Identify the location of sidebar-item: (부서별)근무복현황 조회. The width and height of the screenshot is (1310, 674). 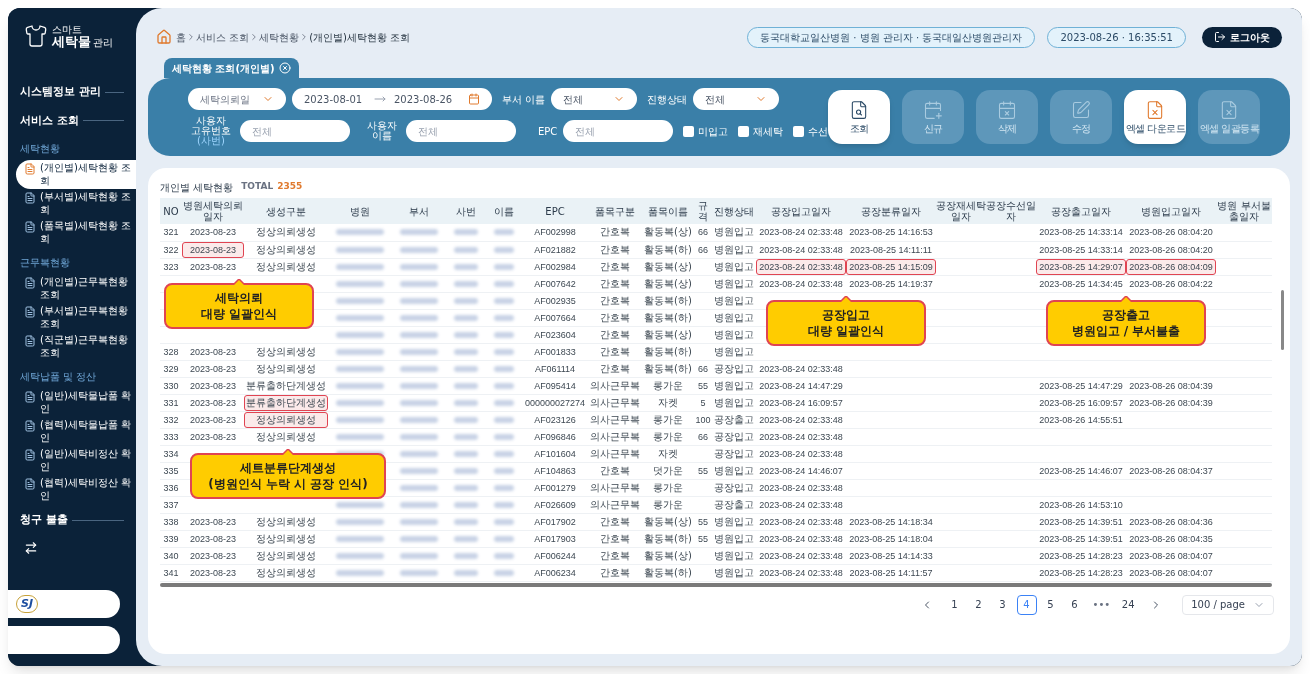
(76, 317).